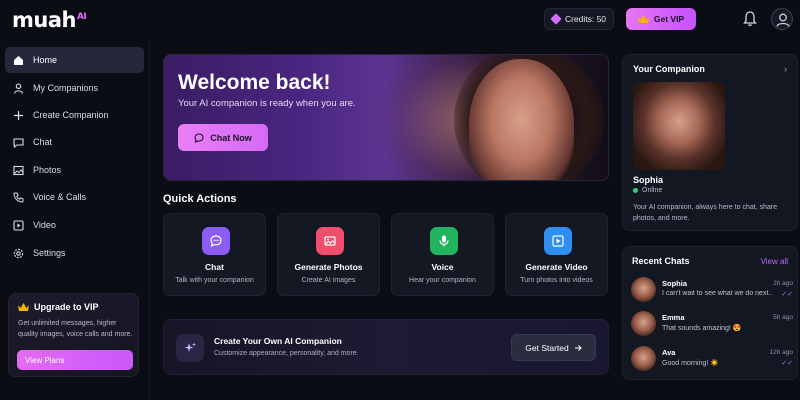  I want to click on chat-timestamp: 2h ago, so click(783, 283).